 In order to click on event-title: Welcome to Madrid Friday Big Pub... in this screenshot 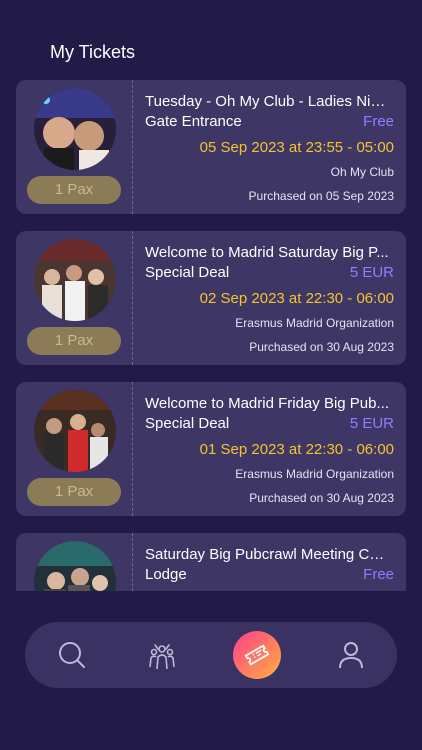, I will do `click(267, 403)`.